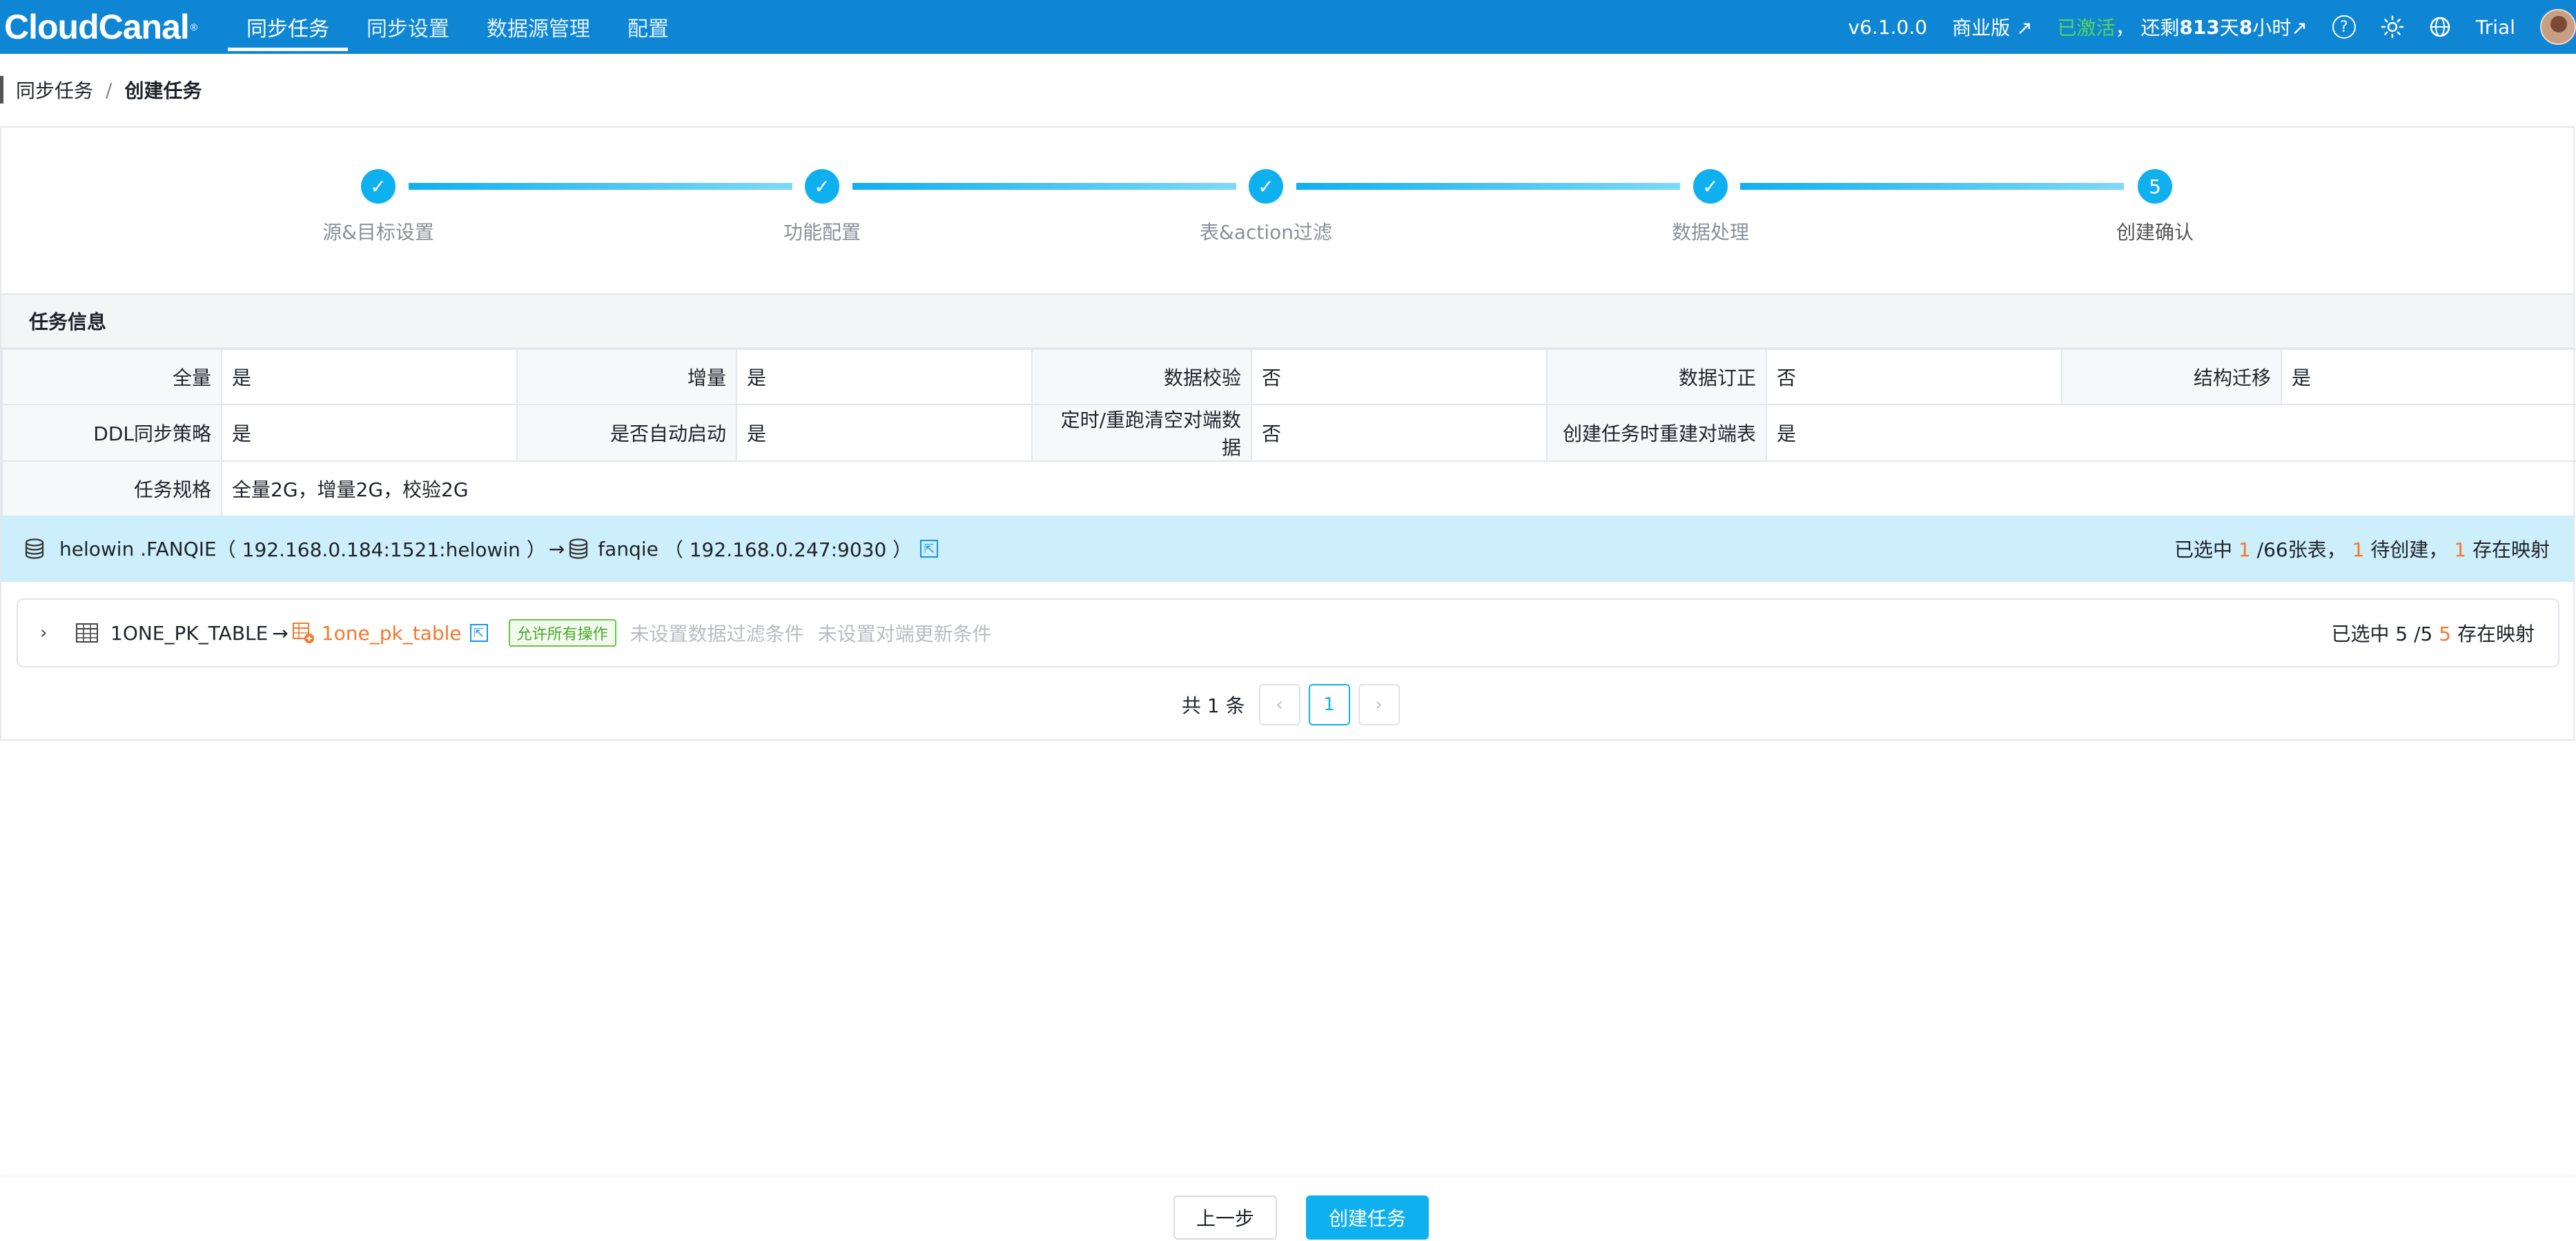  What do you see at coordinates (2301, 549) in the screenshot?
I see `selected-total: /66张表，` at bounding box center [2301, 549].